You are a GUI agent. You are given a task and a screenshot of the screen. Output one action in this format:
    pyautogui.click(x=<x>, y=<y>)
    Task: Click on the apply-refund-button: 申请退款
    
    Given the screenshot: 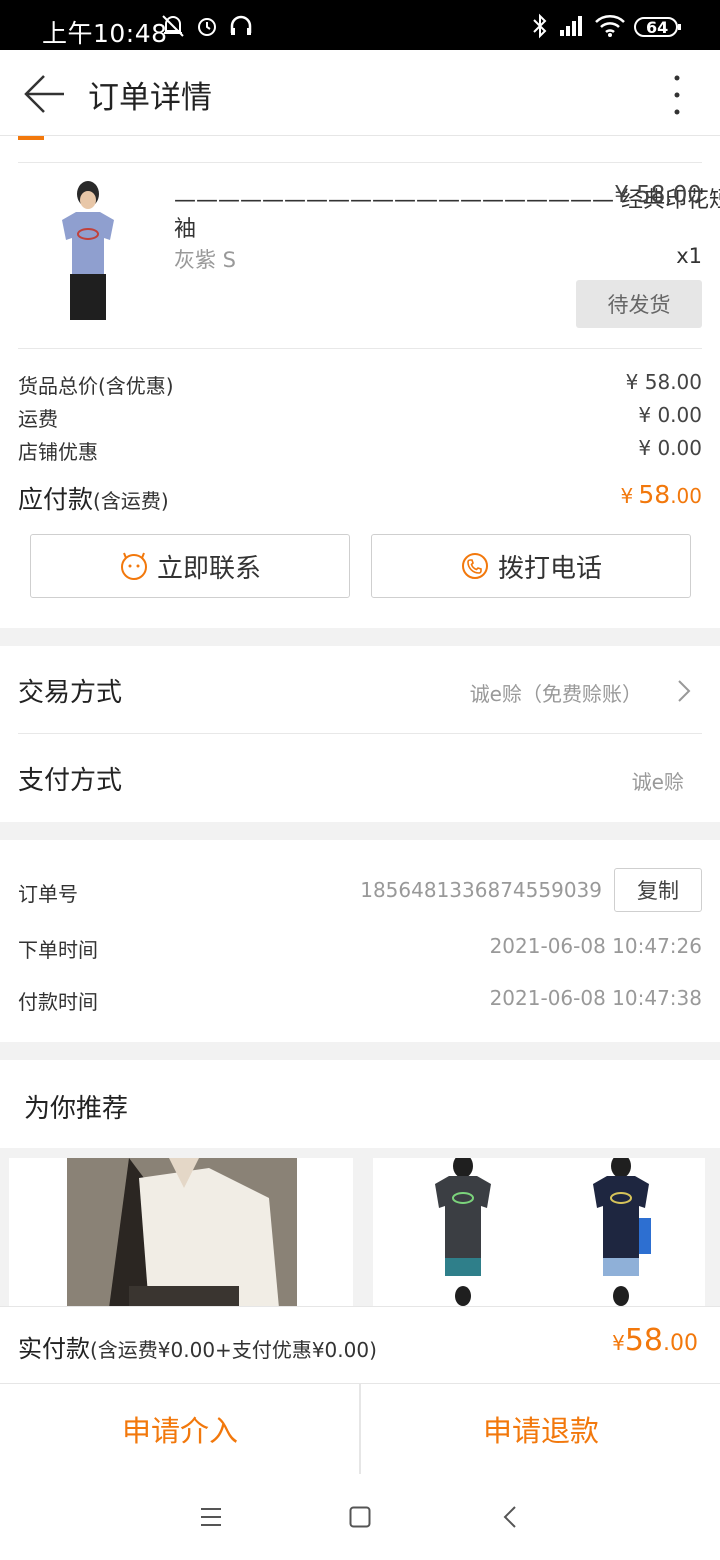 What is the action you would take?
    pyautogui.click(x=540, y=1429)
    